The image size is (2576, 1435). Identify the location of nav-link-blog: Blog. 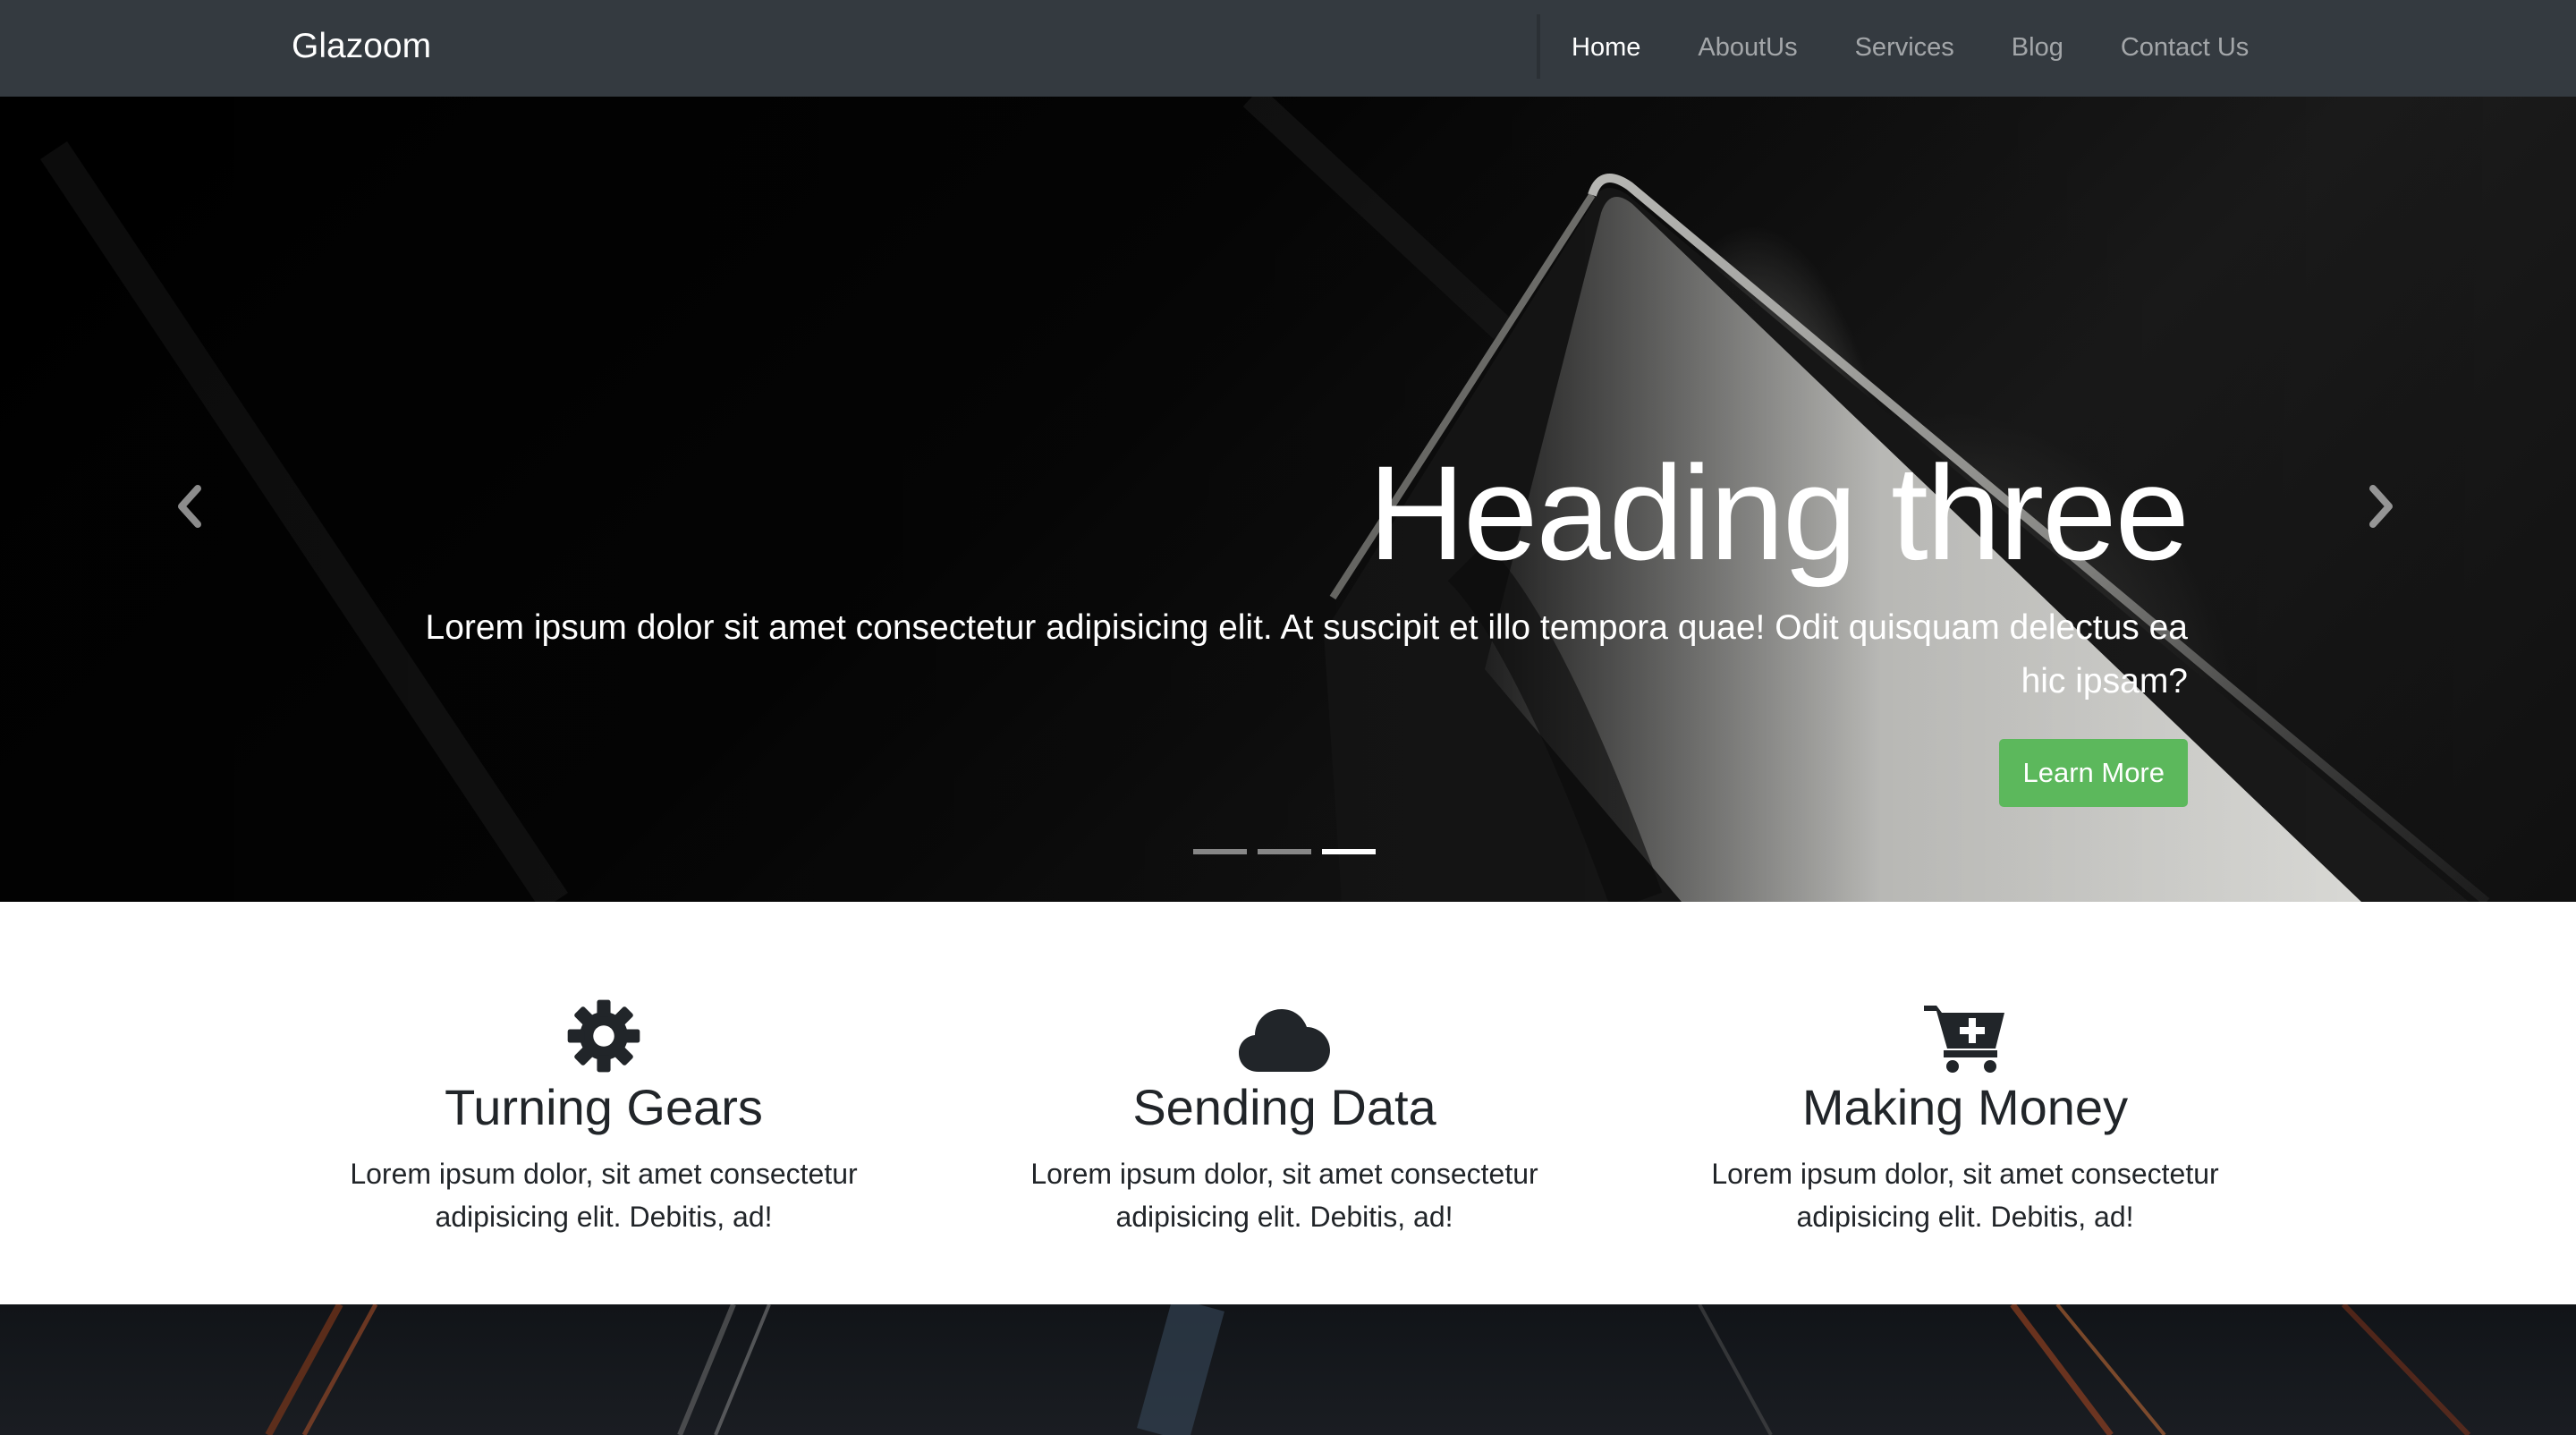
(2037, 47).